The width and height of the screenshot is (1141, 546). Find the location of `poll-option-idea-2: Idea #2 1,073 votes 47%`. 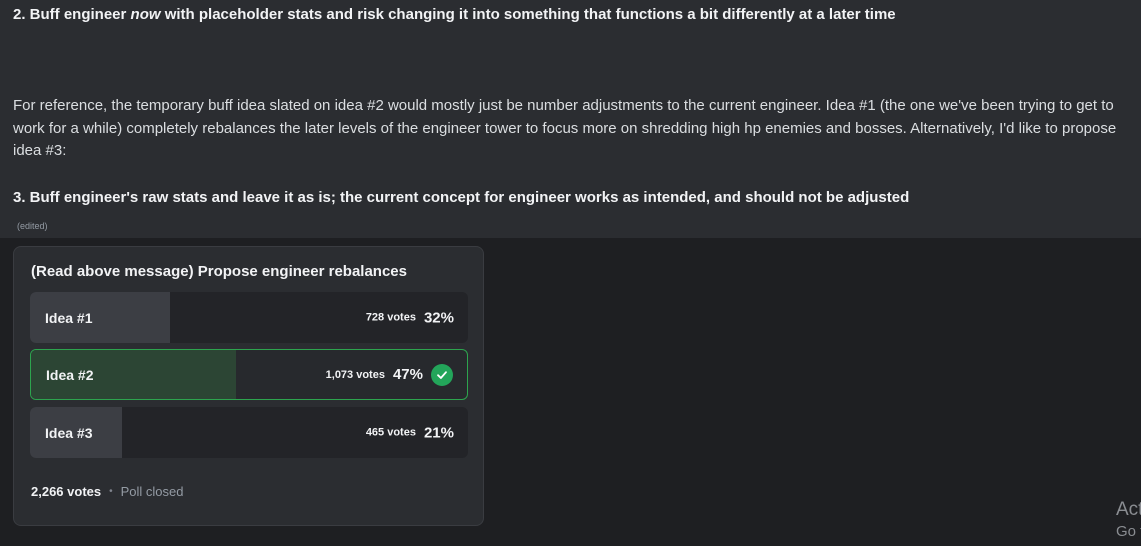

poll-option-idea-2: Idea #2 1,073 votes 47% is located at coordinates (249, 374).